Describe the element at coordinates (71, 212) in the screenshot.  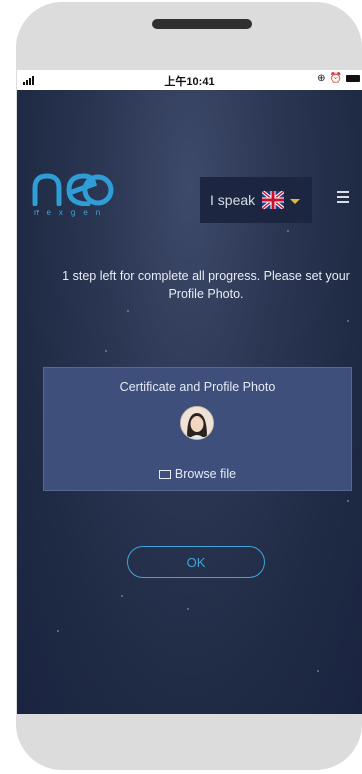
I see `logo-subtext: nexgen` at that location.